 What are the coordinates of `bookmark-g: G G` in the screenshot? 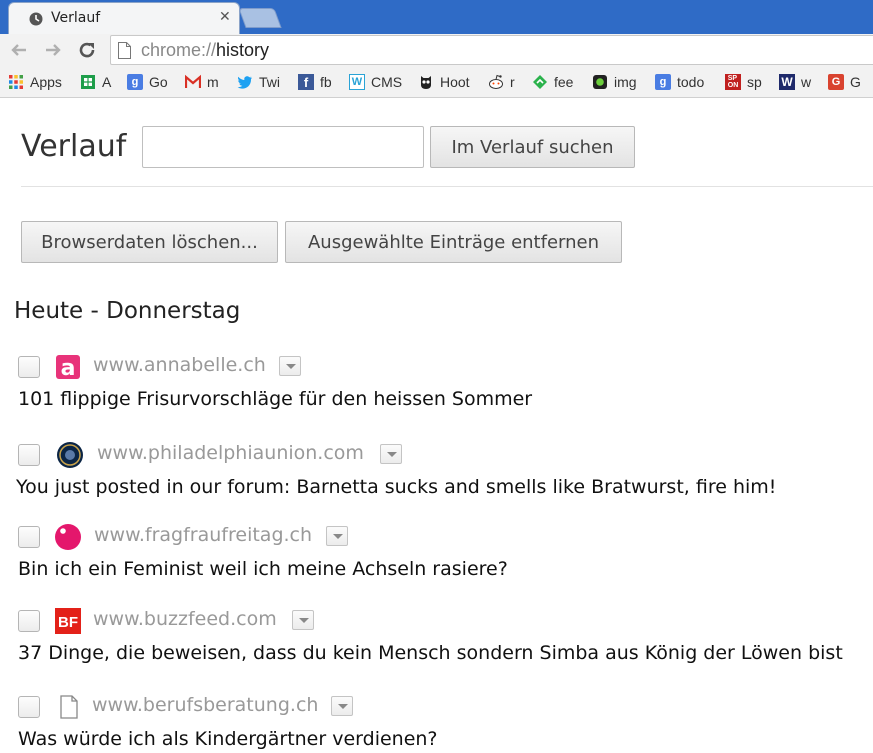 It's located at (844, 82).